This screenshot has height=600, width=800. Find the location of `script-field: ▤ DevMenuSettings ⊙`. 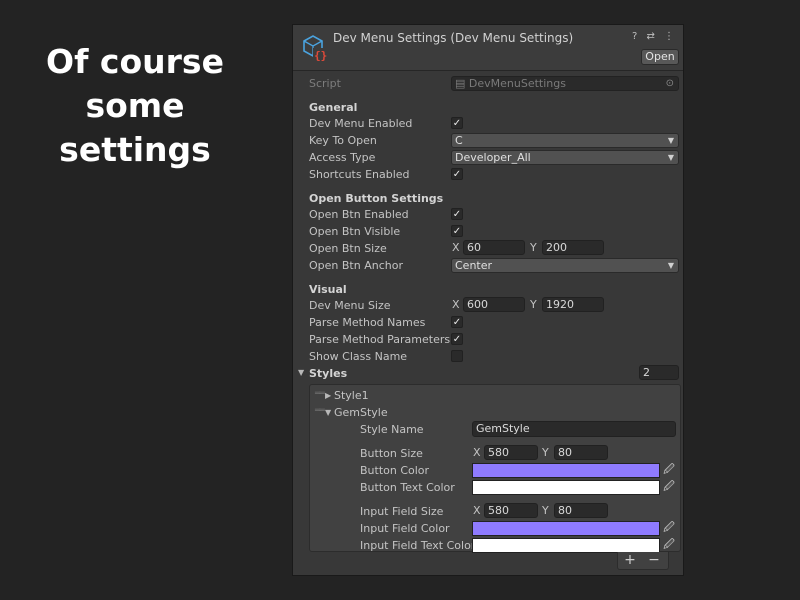

script-field: ▤ DevMenuSettings ⊙ is located at coordinates (565, 83).